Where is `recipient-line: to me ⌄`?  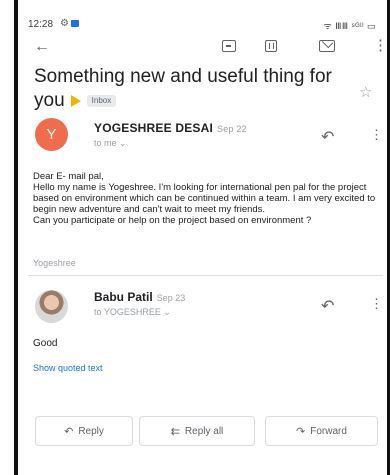 recipient-line: to me ⌄ is located at coordinates (110, 143).